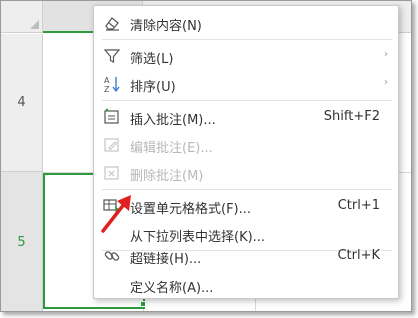 The height and width of the screenshot is (318, 418). I want to click on select-all-corner, so click(22, 17).